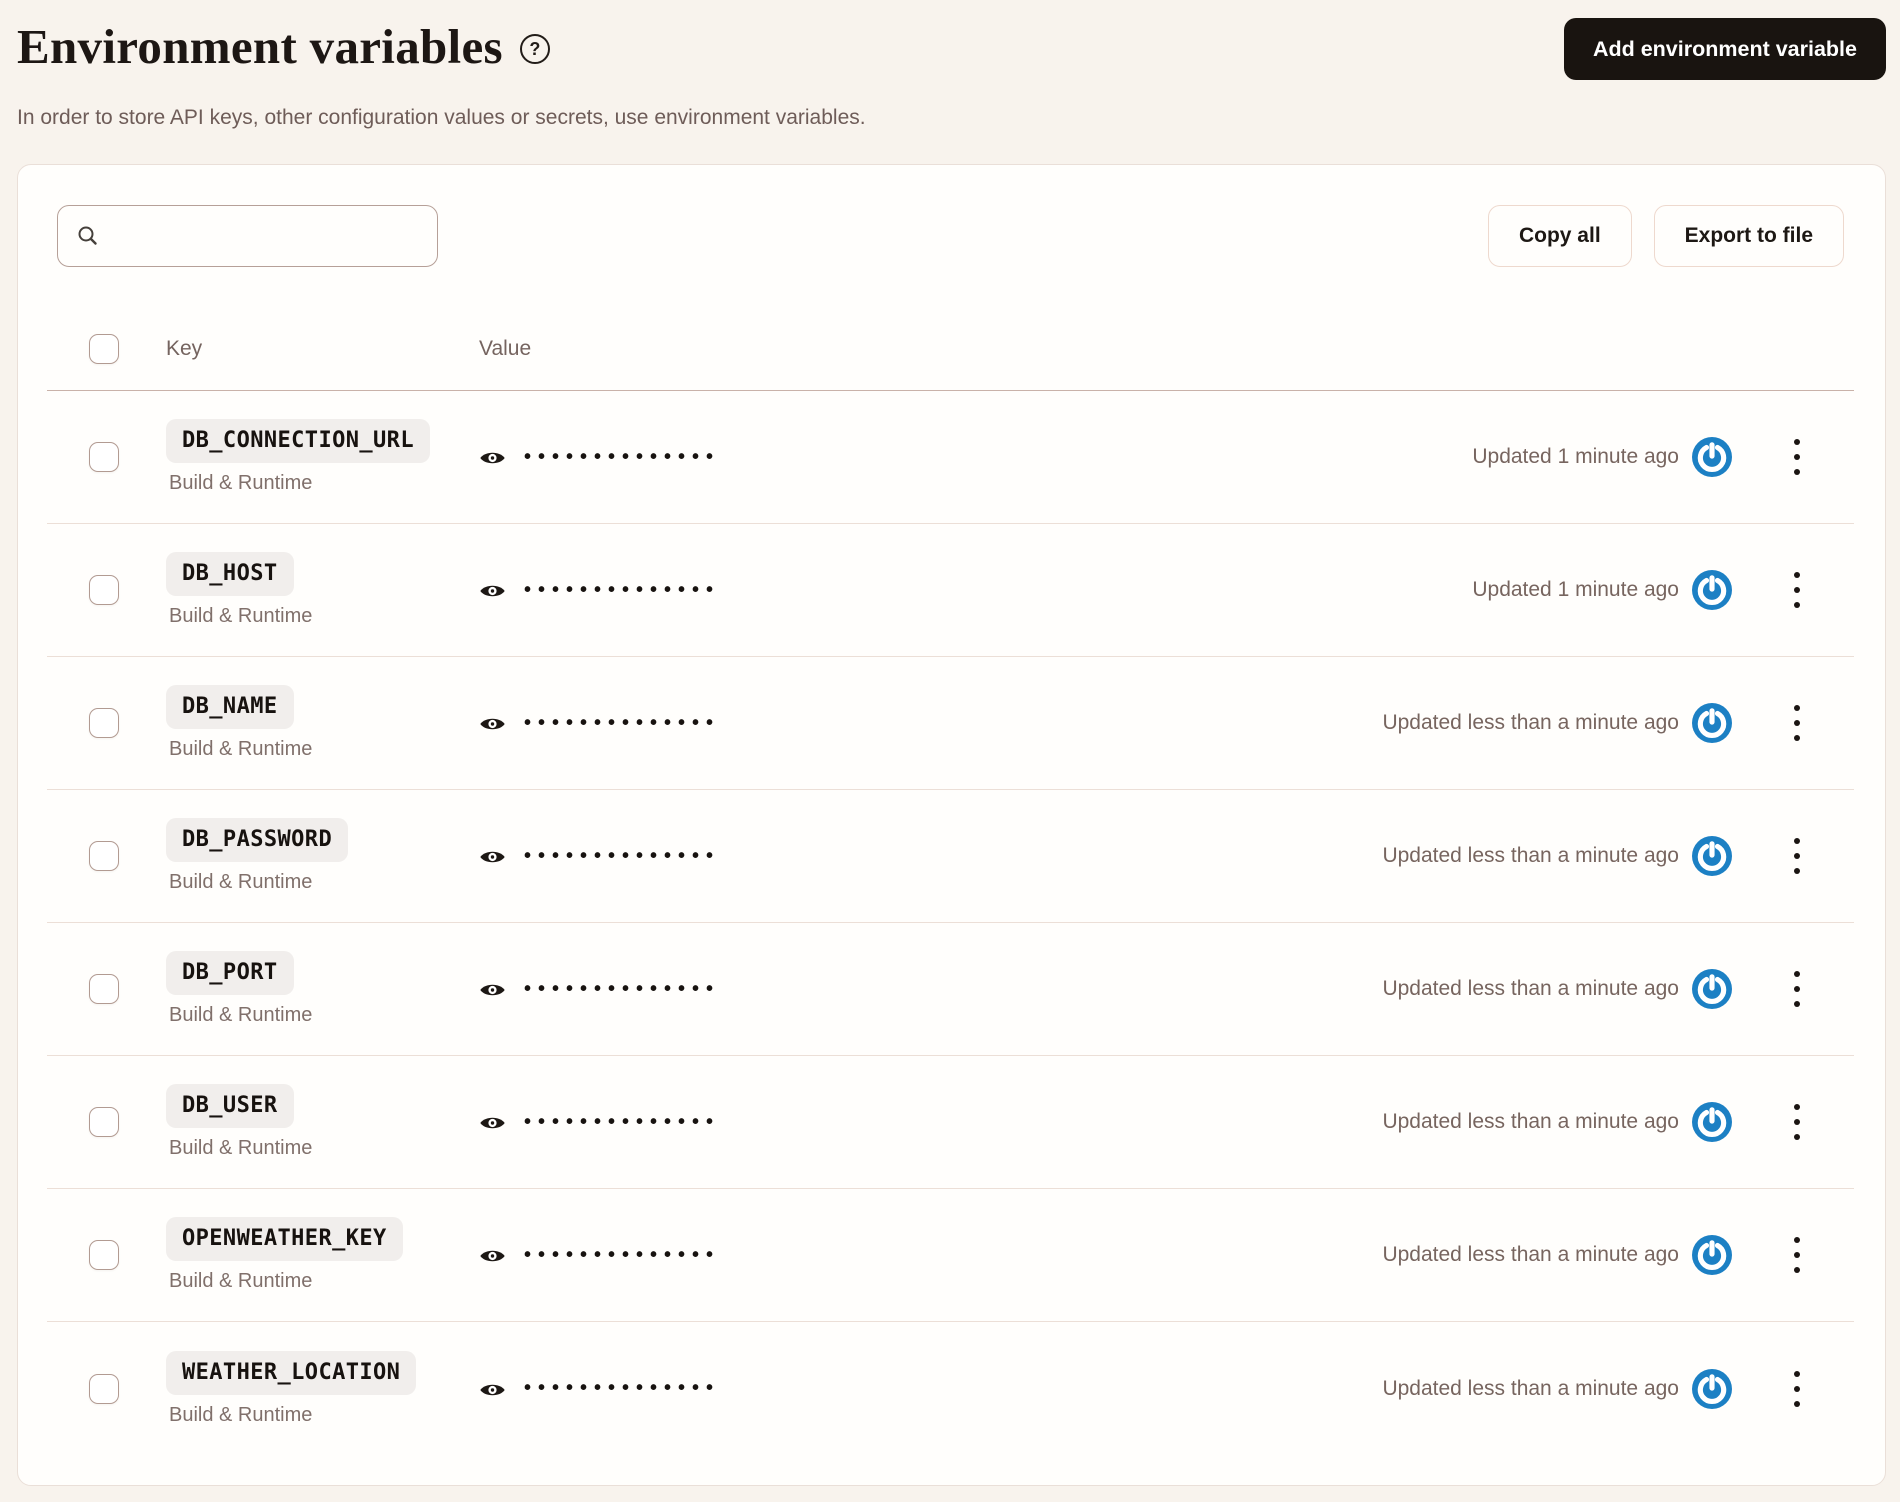 The width and height of the screenshot is (1900, 1502). Describe the element at coordinates (88, 238) in the screenshot. I see `search-icon` at that location.